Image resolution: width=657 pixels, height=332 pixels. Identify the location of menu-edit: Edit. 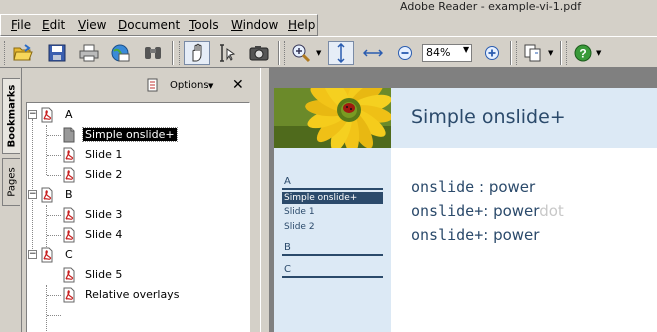
(53, 25).